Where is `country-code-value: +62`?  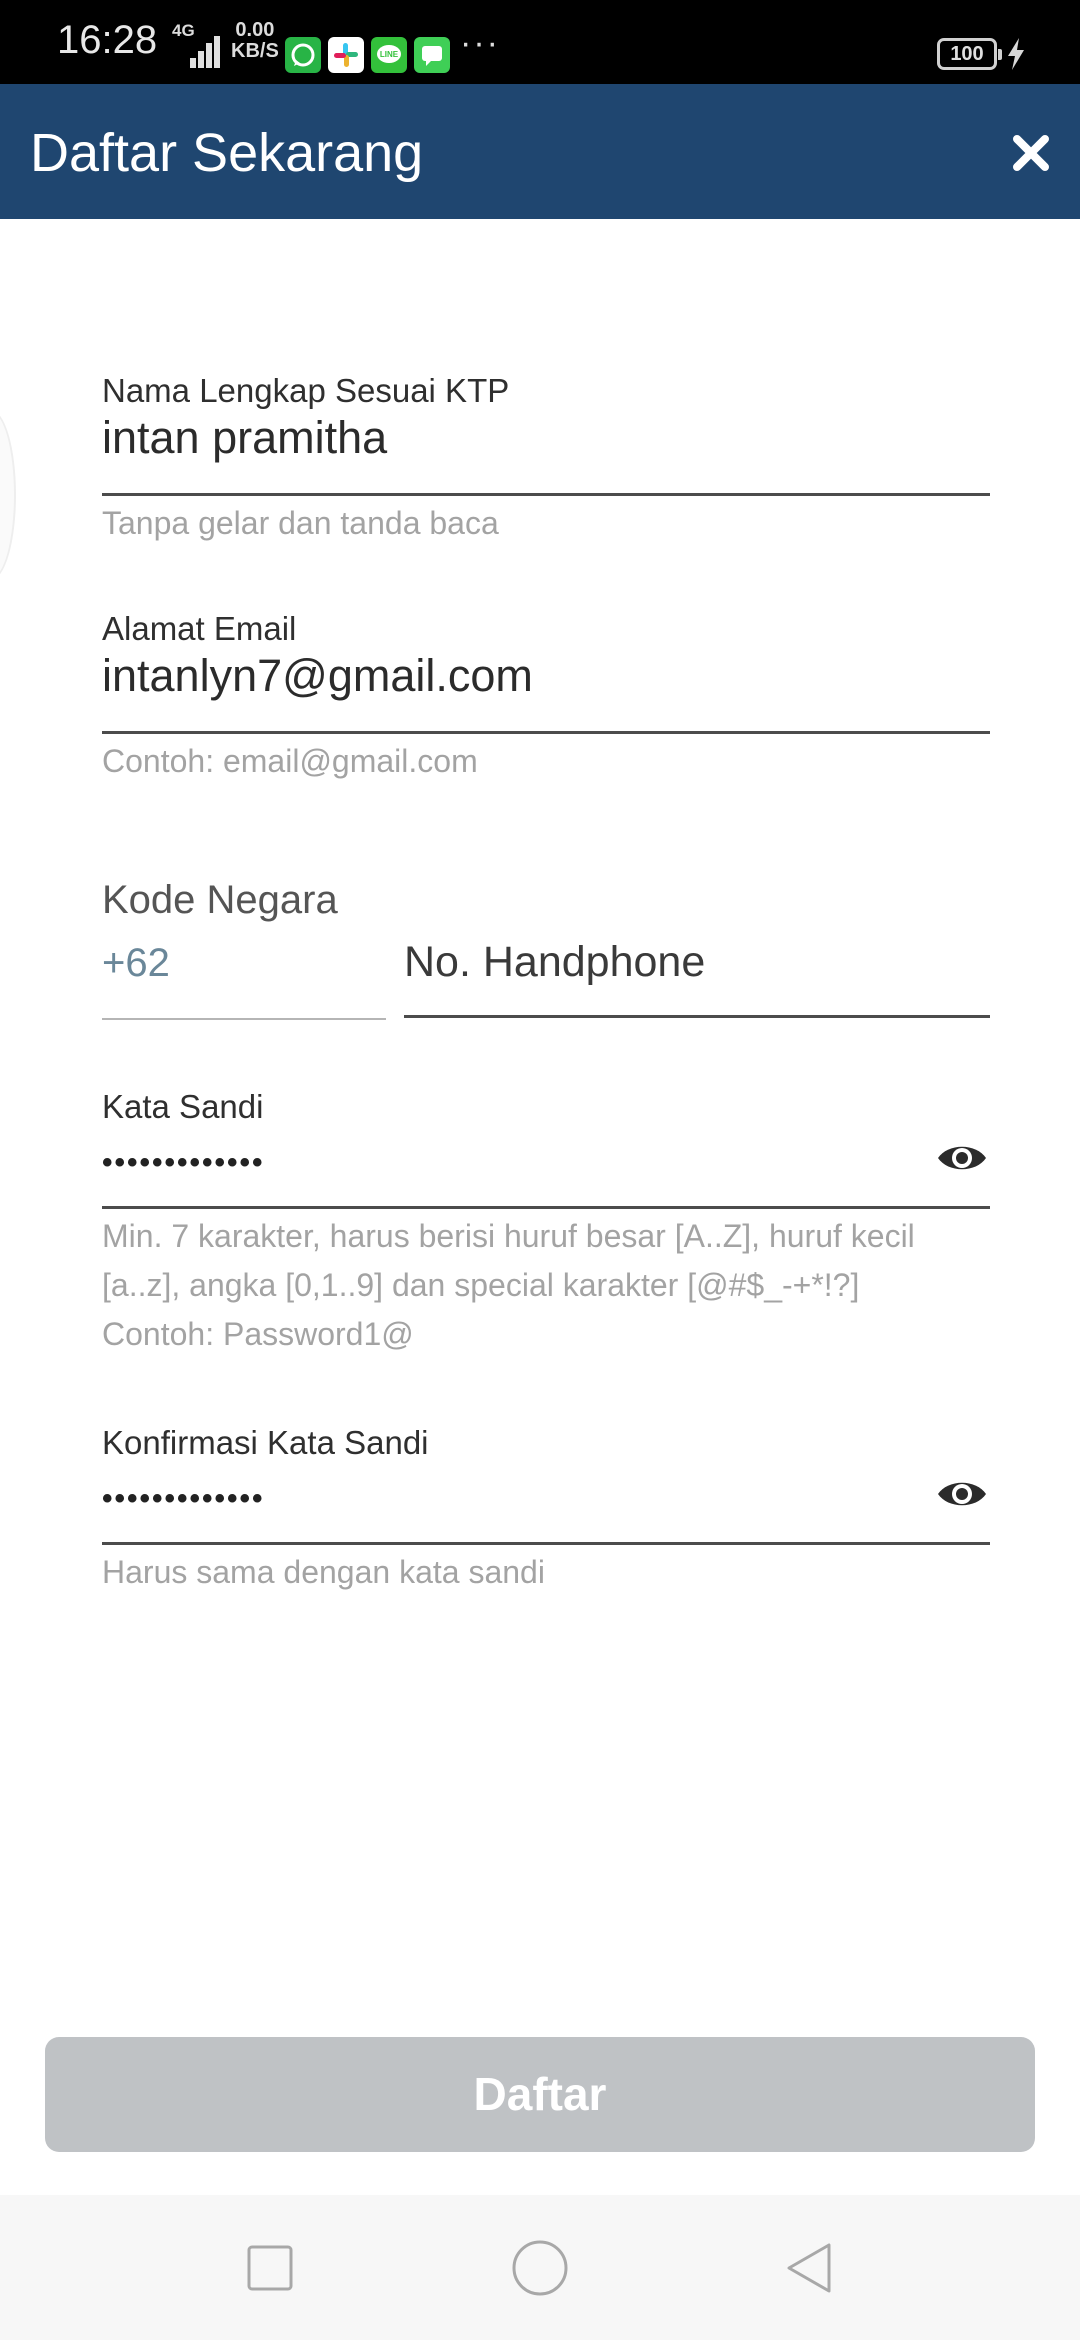 country-code-value: +62 is located at coordinates (244, 963).